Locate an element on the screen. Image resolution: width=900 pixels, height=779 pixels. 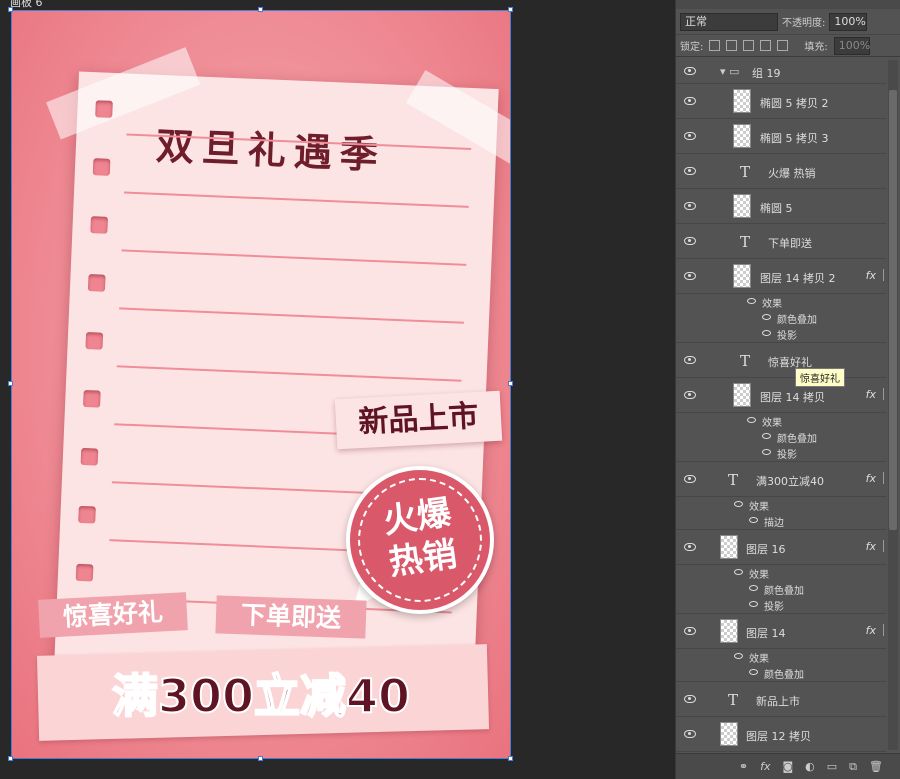
folder-icon: ▭ is located at coordinates (832, 766).